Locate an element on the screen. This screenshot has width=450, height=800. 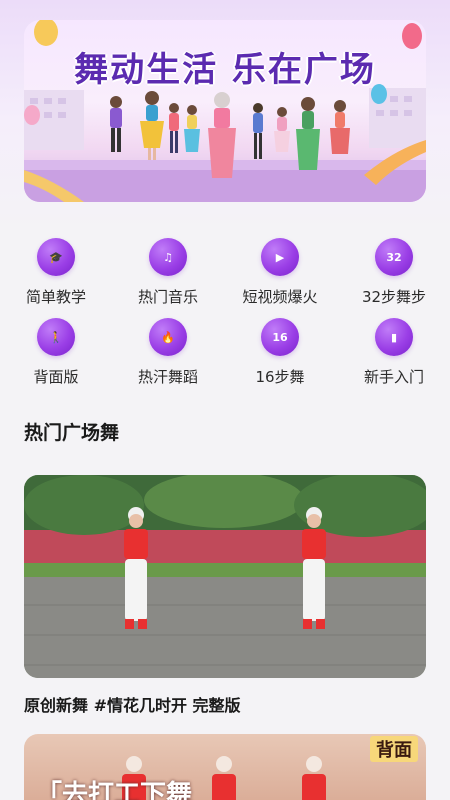
category-label: 热门音乐 is located at coordinates (167, 297).